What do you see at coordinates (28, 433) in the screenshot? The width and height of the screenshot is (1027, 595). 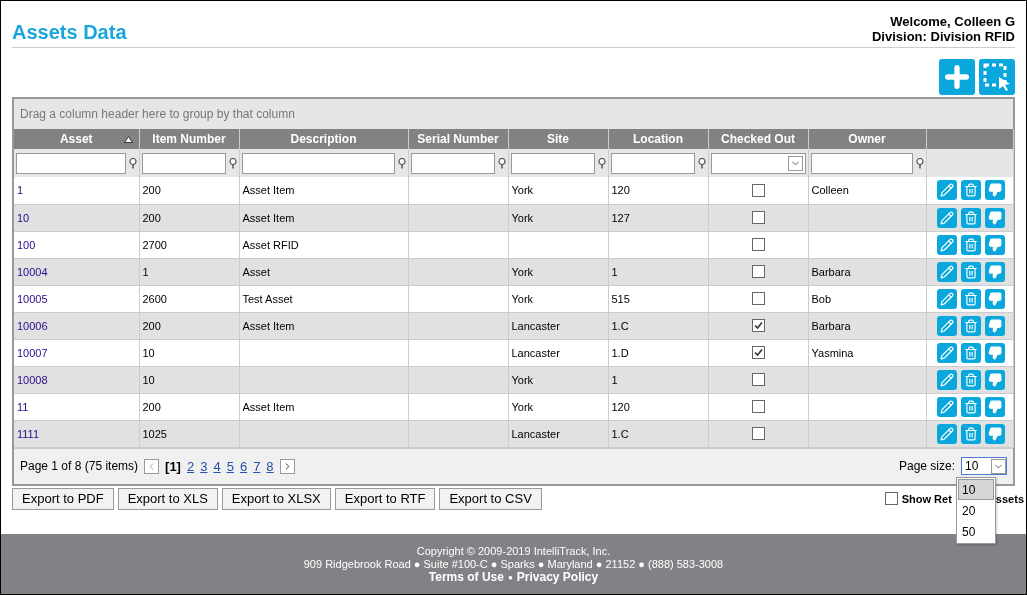 I see `asset-link: 1111` at bounding box center [28, 433].